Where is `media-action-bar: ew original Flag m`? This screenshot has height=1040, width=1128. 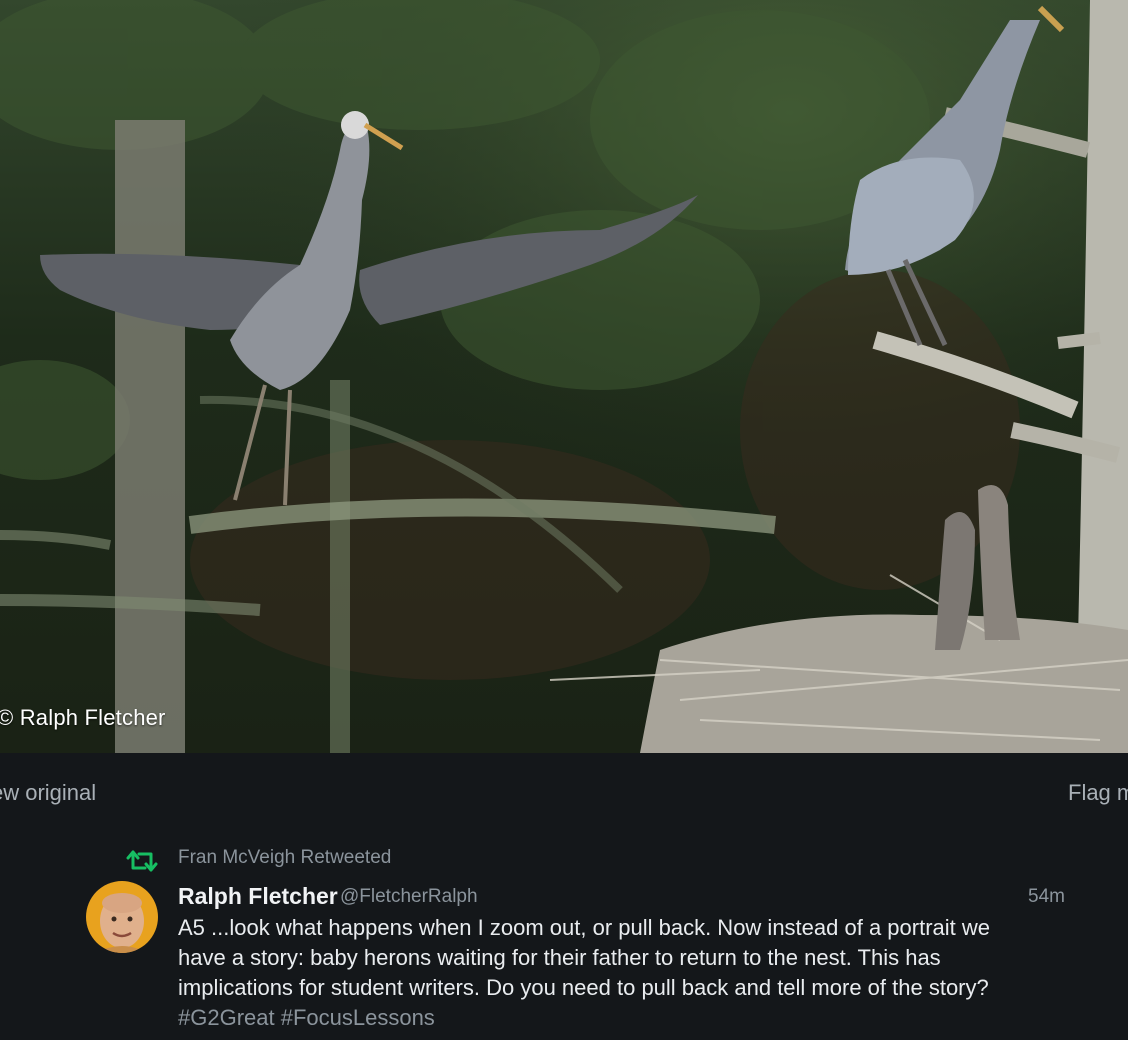 media-action-bar: ew original Flag m is located at coordinates (564, 793).